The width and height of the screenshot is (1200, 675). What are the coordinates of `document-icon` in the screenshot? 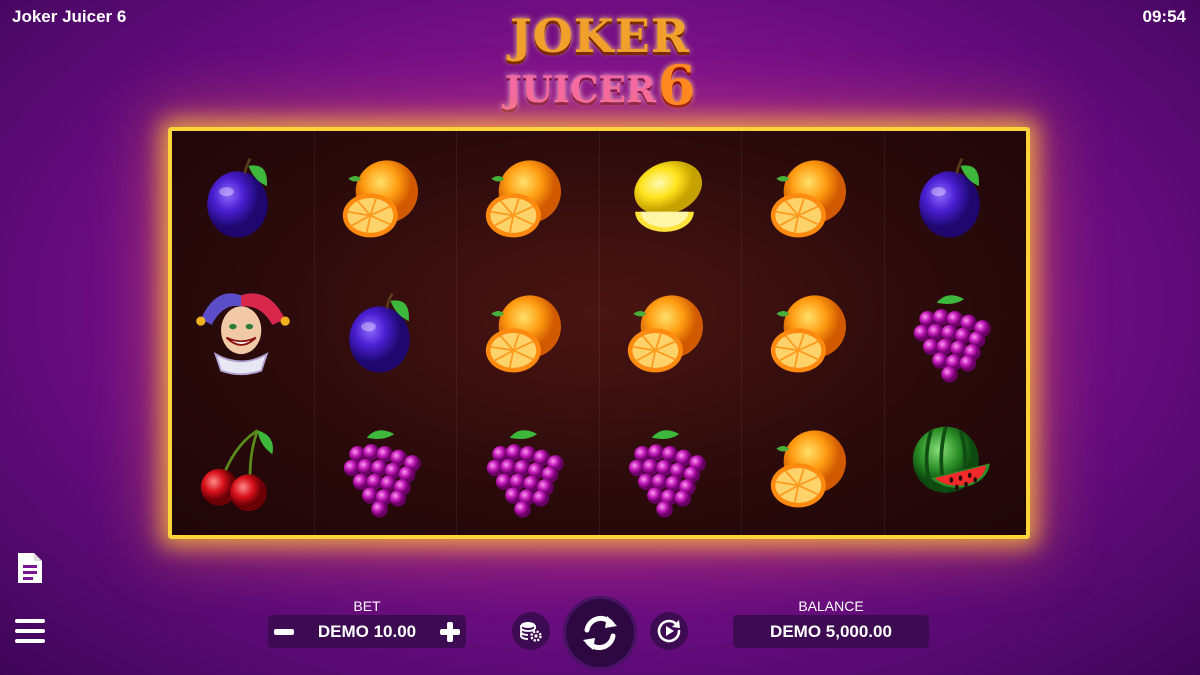 It's located at (30, 568).